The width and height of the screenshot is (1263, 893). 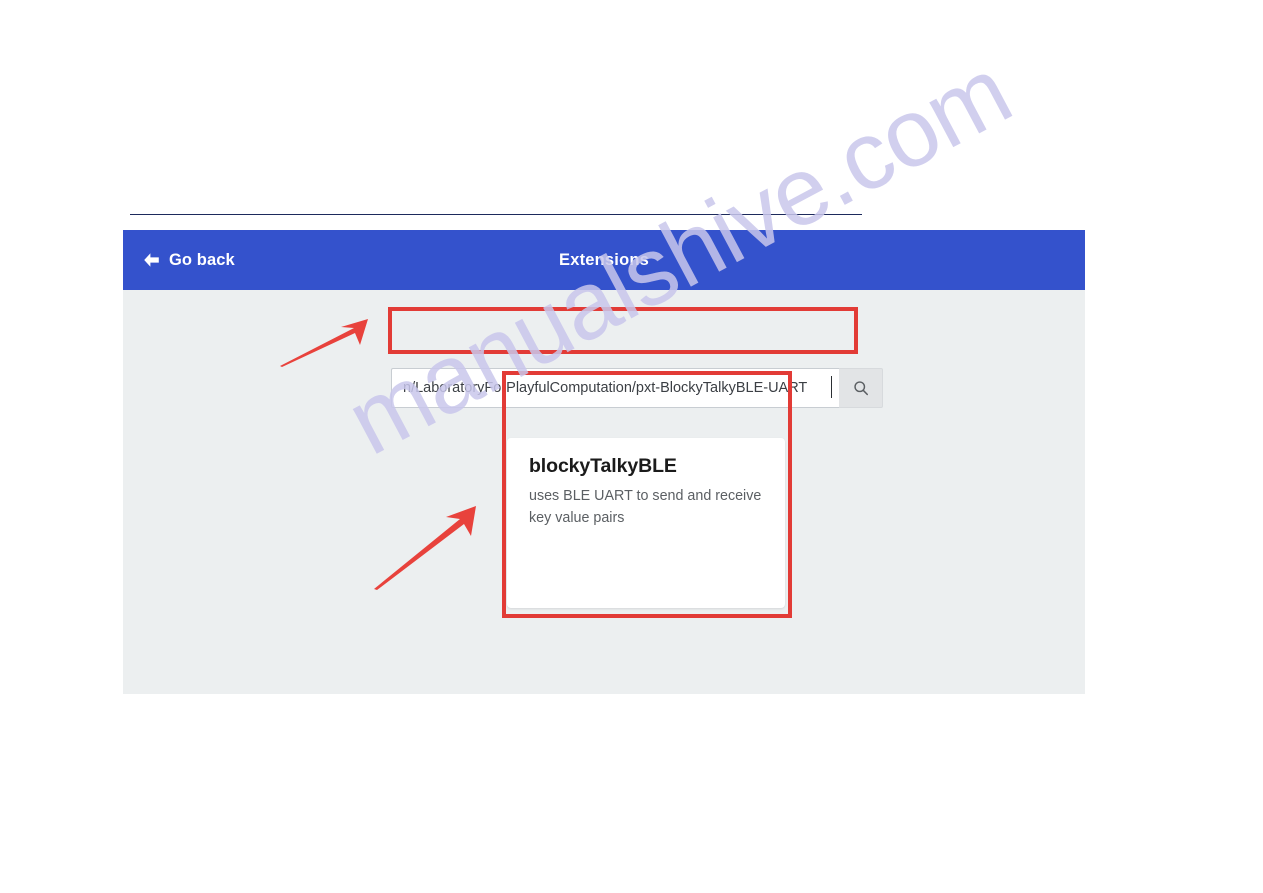 I want to click on search-row, so click(x=637, y=388).